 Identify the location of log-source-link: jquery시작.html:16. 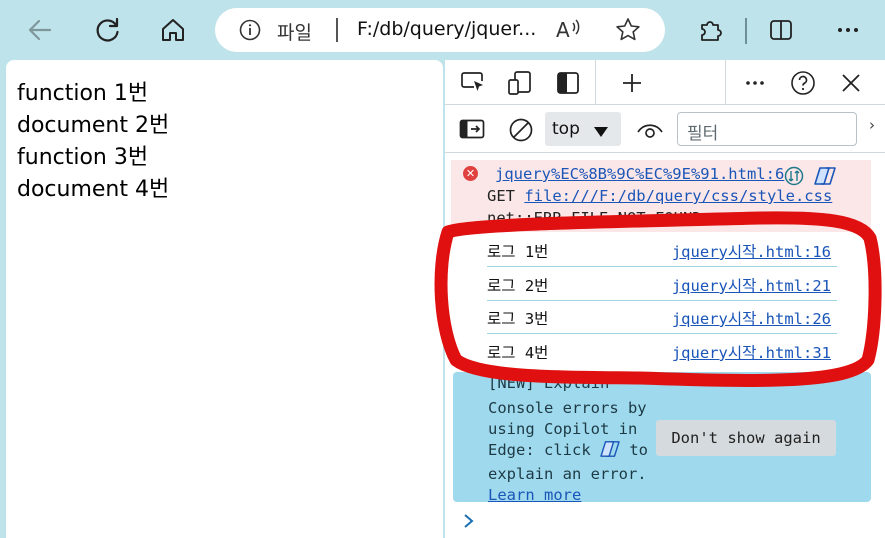
(751, 251).